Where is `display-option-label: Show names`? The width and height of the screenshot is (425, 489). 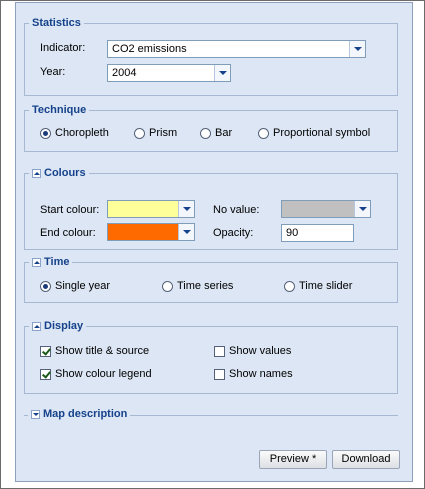 display-option-label: Show names is located at coordinates (261, 374).